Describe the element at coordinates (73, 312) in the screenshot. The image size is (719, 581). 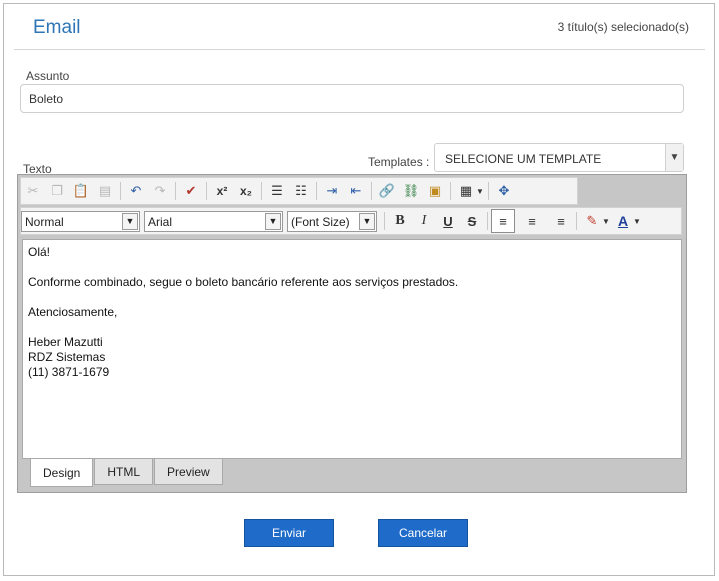
I see `content-line: Atenciosamente,` at that location.